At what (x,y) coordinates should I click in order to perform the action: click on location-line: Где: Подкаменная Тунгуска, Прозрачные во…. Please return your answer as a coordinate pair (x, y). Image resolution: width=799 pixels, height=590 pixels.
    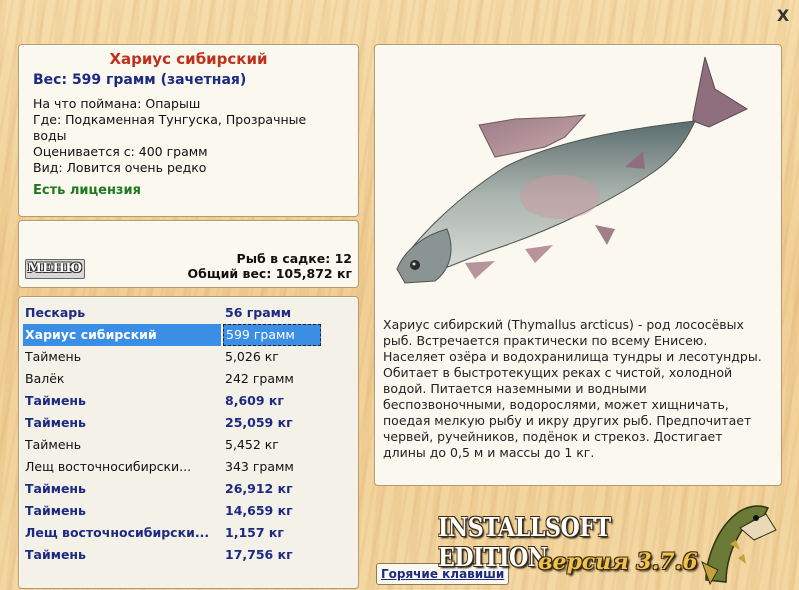
    Looking at the image, I should click on (170, 127).